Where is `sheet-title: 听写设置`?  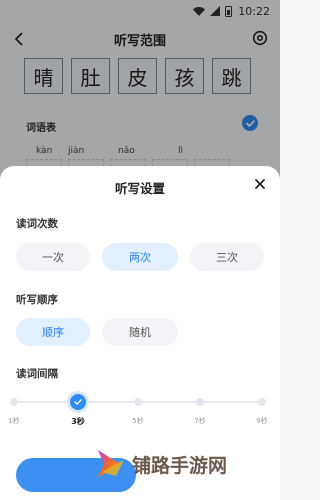
sheet-title: 听写设置 is located at coordinates (139, 188).